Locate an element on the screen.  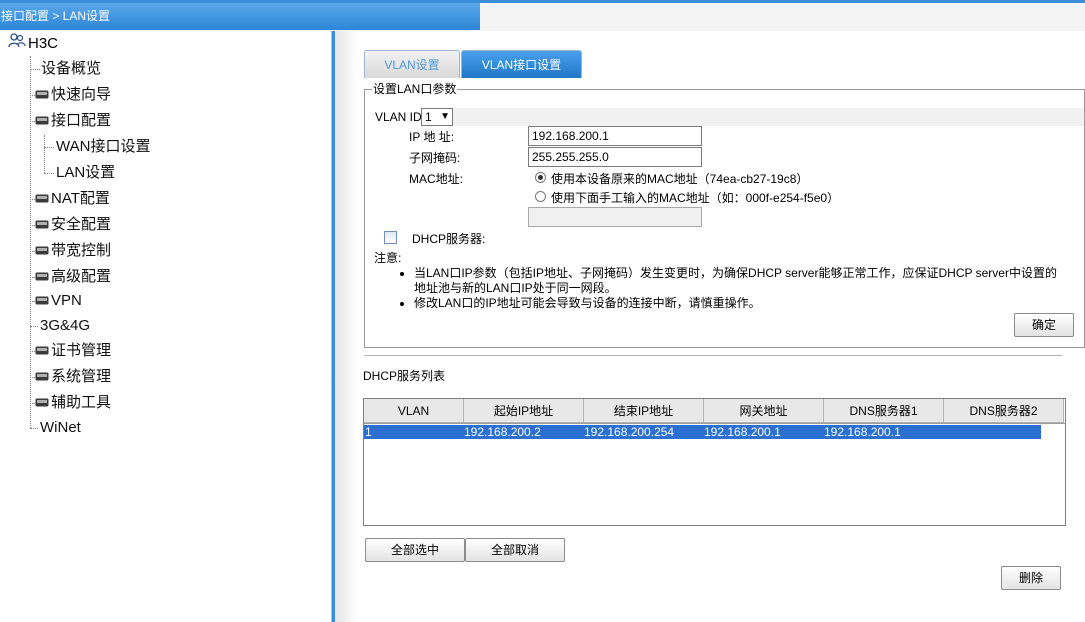
sidebar-item-nat-config: NAT配置 is located at coordinates (70, 199).